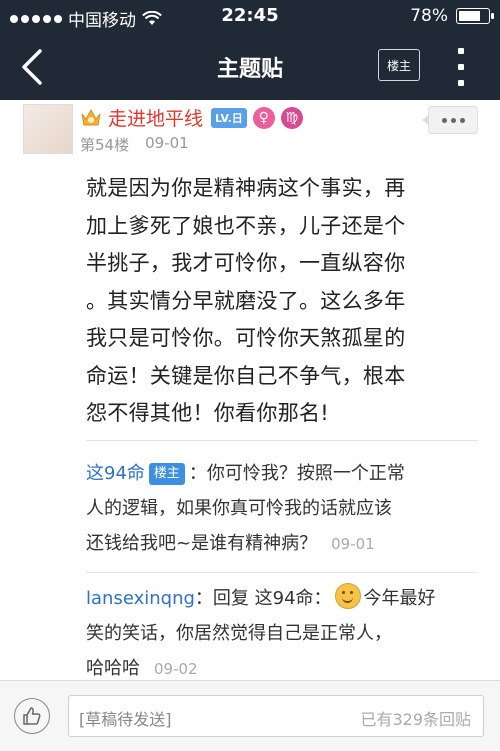 The width and height of the screenshot is (500, 751). Describe the element at coordinates (167, 143) in the screenshot. I see `post-date: 09-01` at that location.